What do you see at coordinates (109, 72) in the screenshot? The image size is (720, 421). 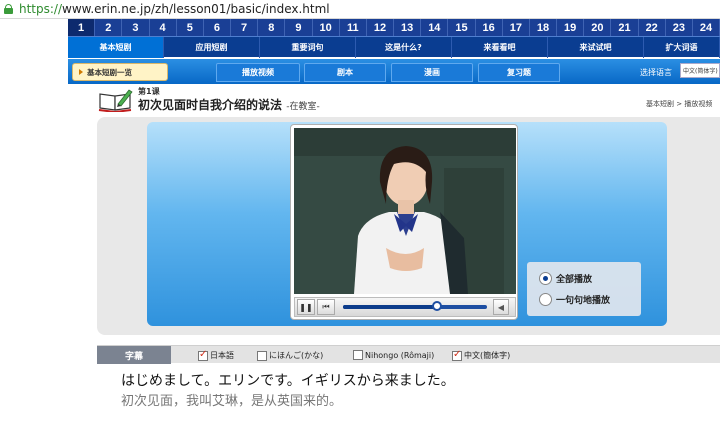 I see `basic-skit-list-label: 基本短剧一览` at bounding box center [109, 72].